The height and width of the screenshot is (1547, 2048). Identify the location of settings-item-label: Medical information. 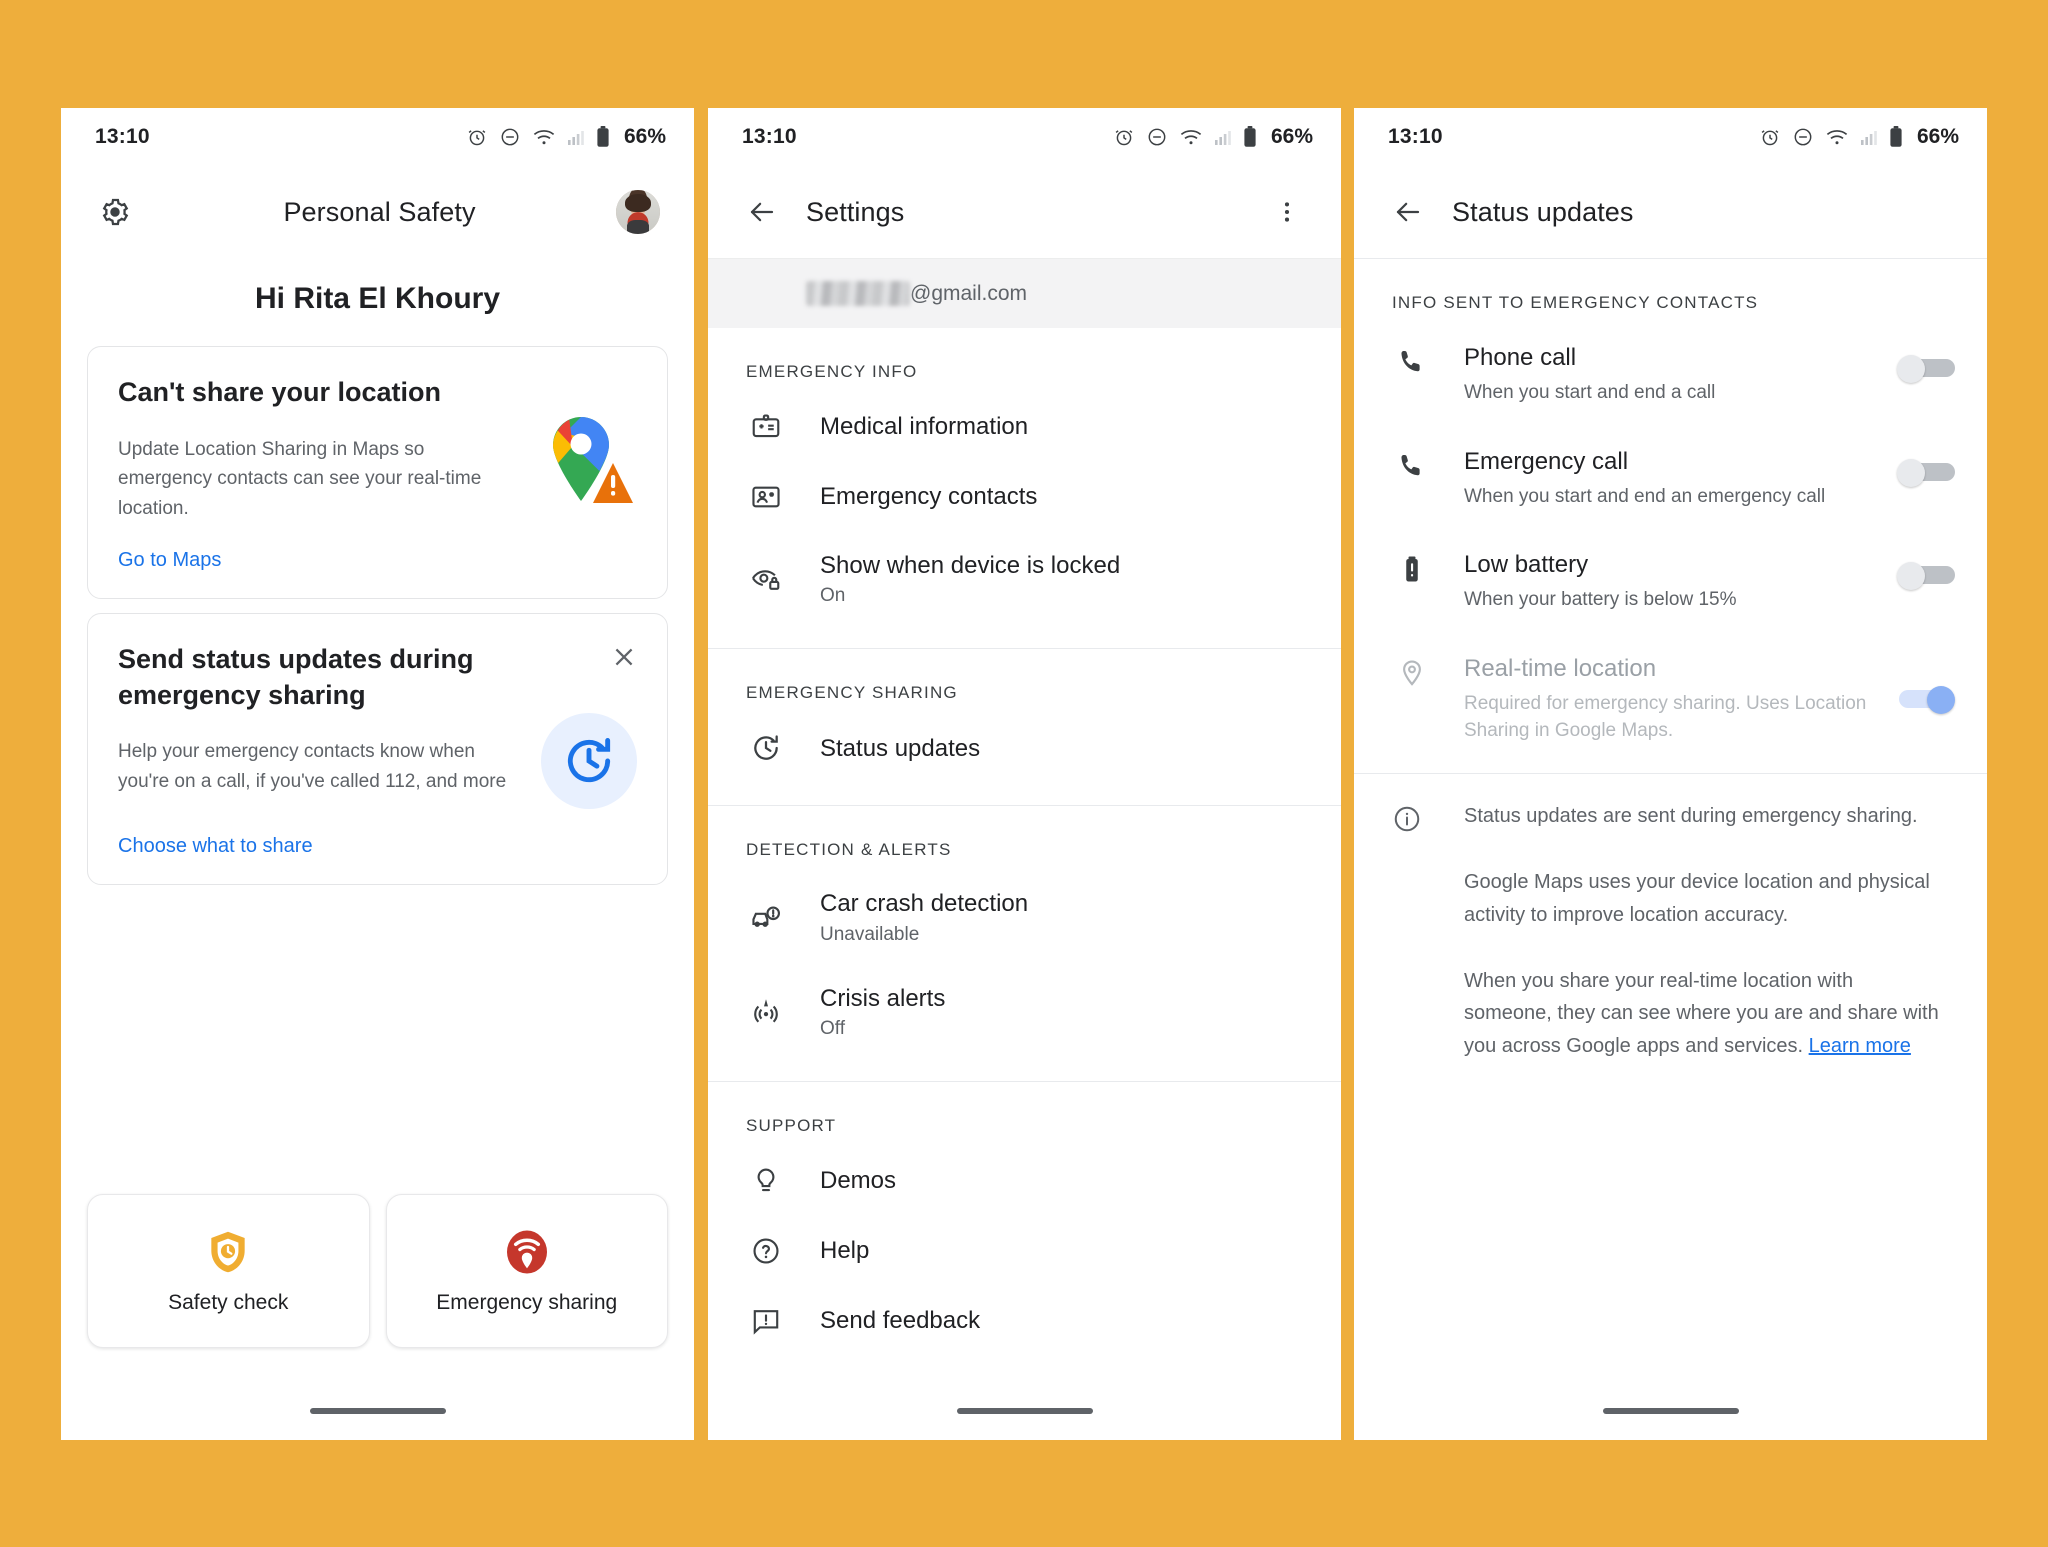
(924, 427).